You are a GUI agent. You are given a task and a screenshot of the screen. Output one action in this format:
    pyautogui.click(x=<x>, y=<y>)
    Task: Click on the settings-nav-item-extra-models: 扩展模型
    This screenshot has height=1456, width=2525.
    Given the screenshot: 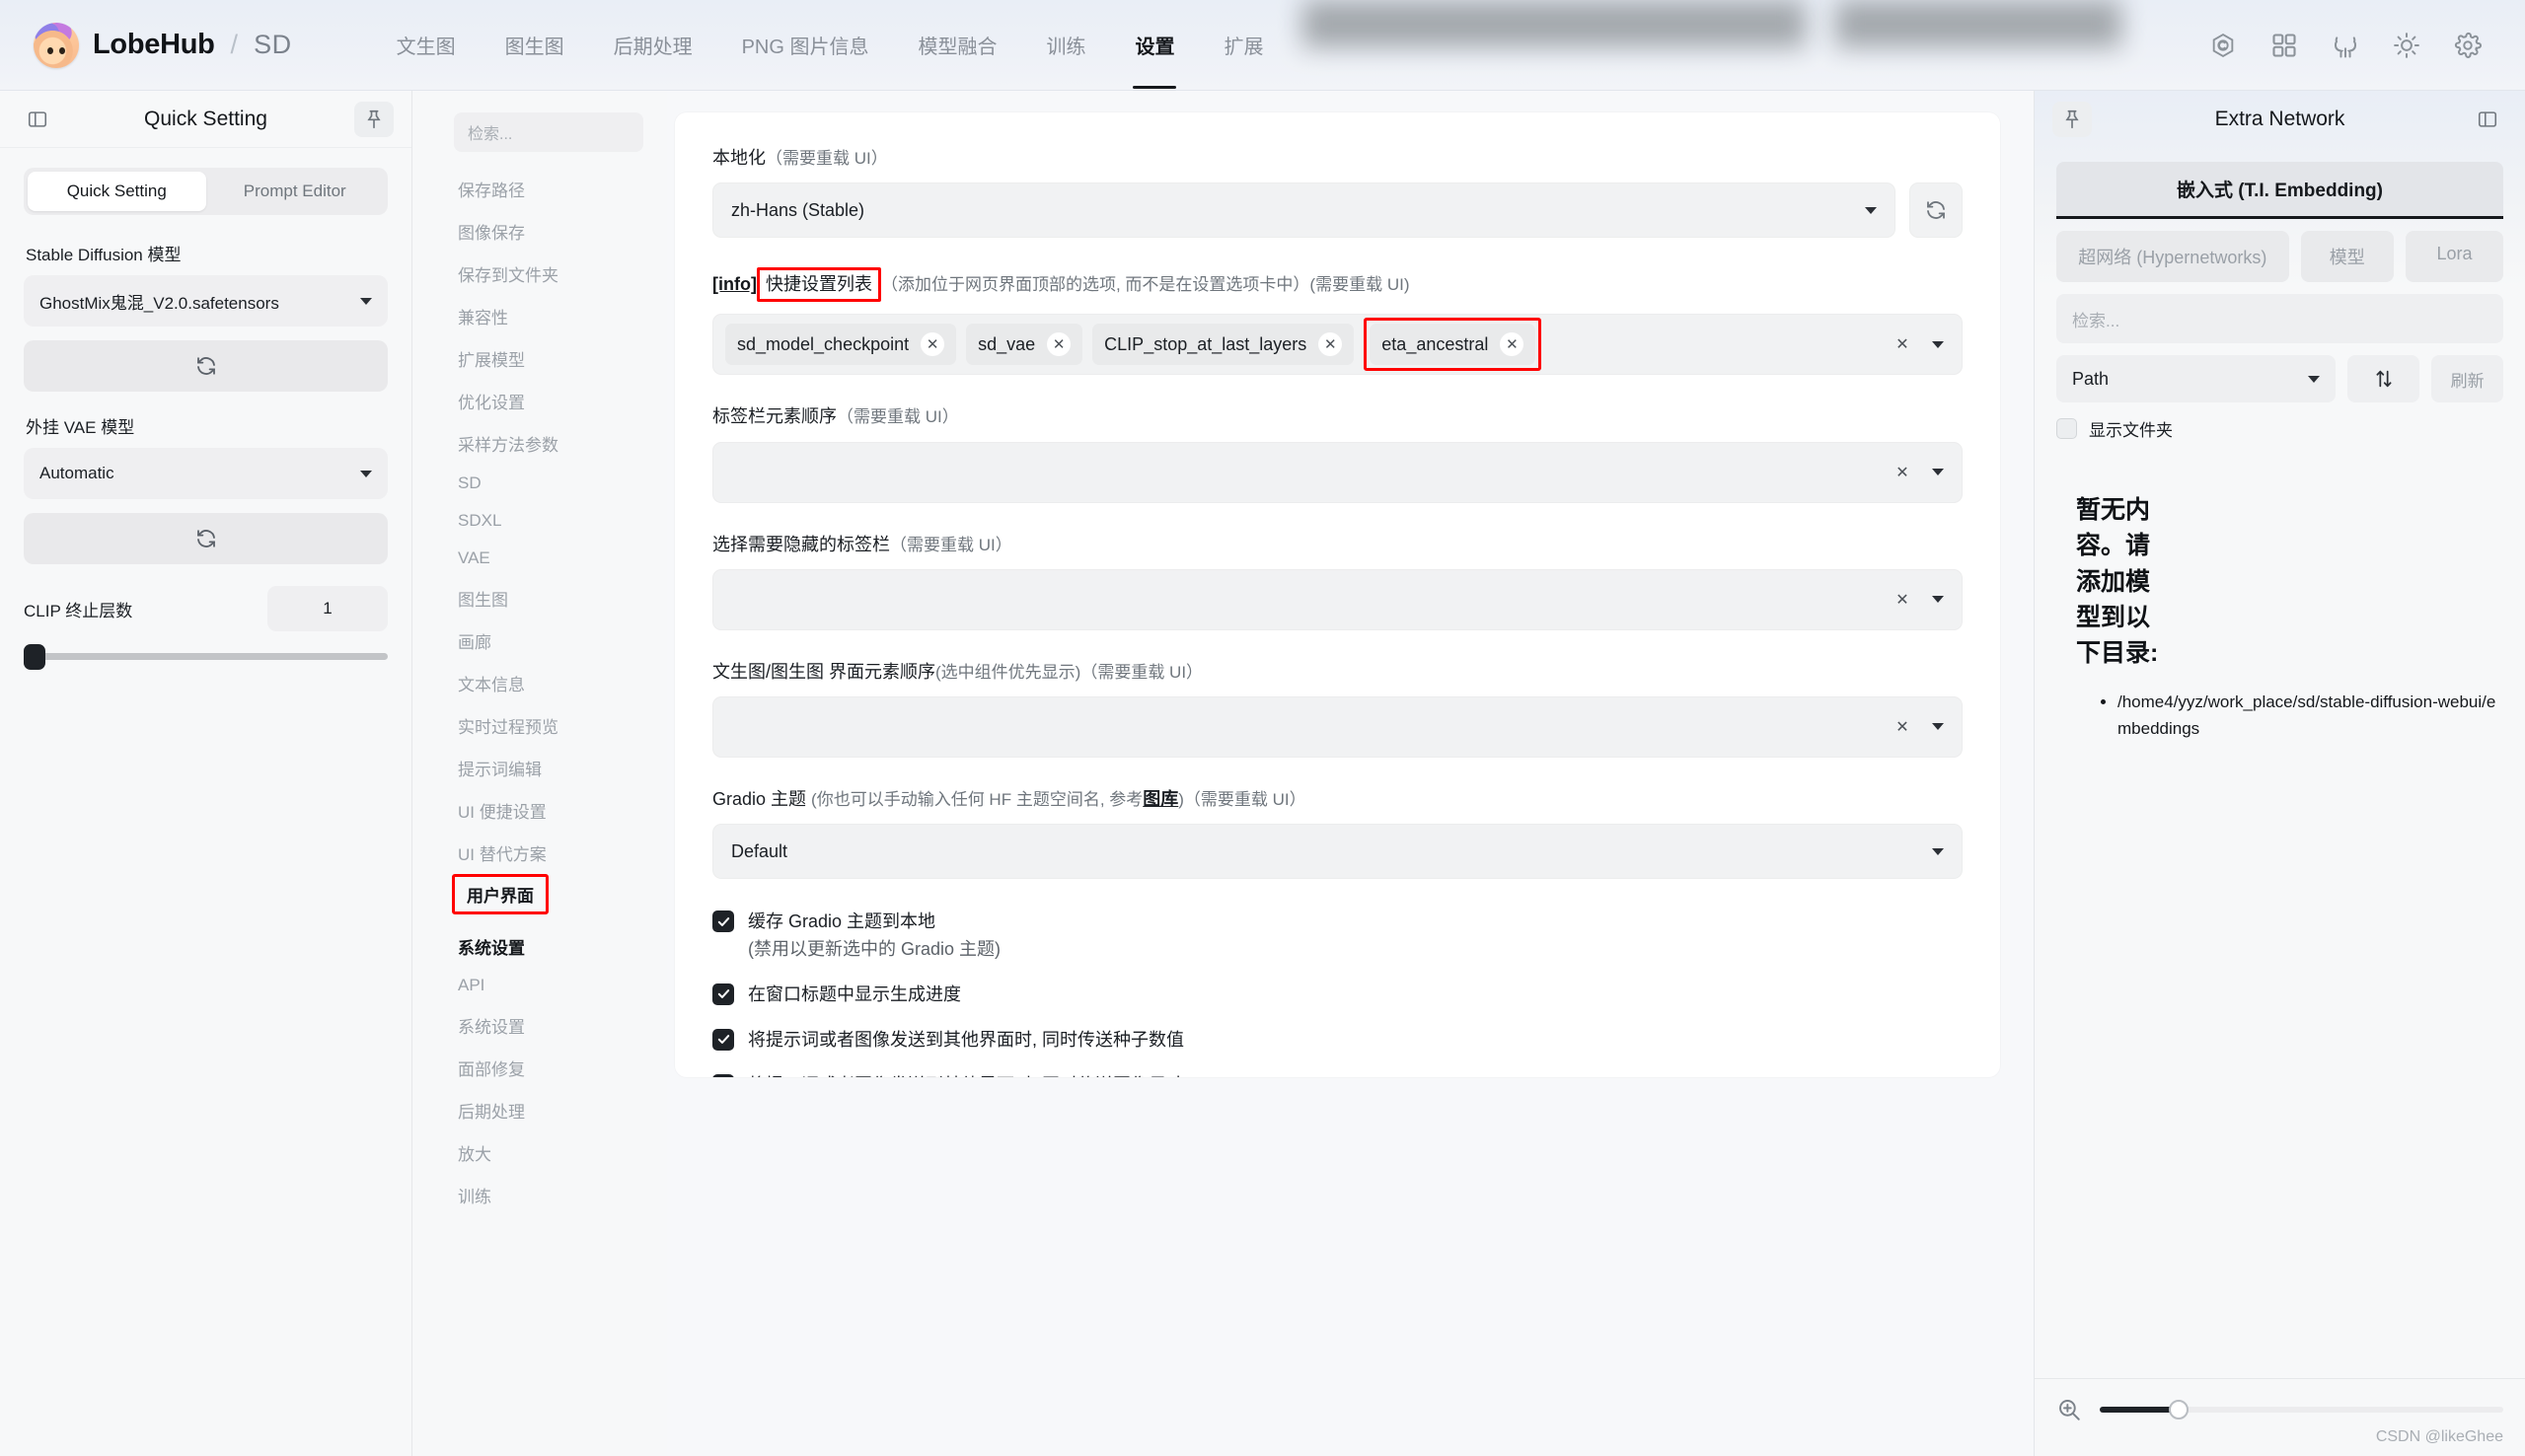 What is the action you would take?
    pyautogui.click(x=540, y=358)
    